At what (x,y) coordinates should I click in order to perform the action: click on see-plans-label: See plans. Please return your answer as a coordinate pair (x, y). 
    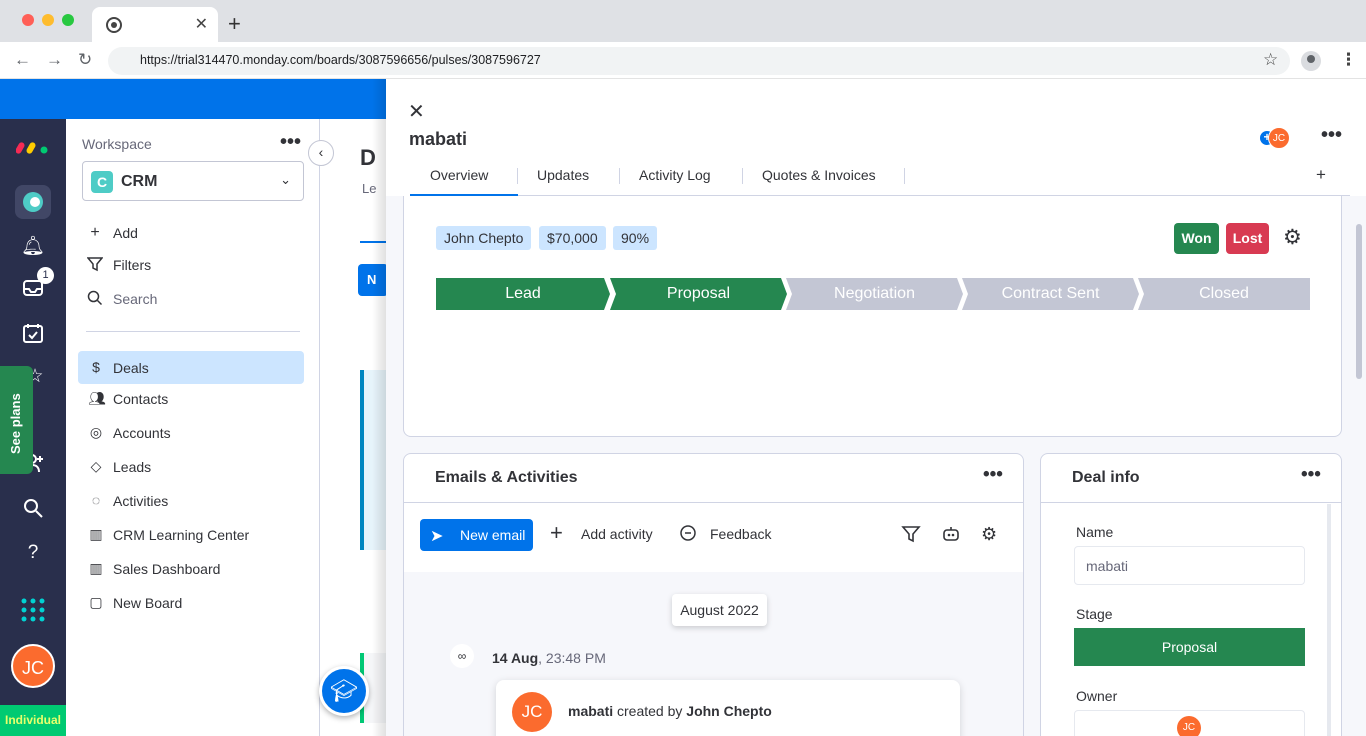
    Looking at the image, I should click on (15, 423).